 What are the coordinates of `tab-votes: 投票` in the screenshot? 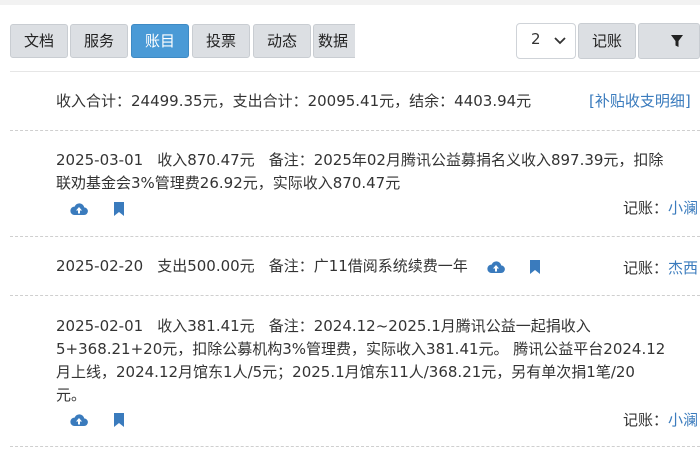 It's located at (221, 41).